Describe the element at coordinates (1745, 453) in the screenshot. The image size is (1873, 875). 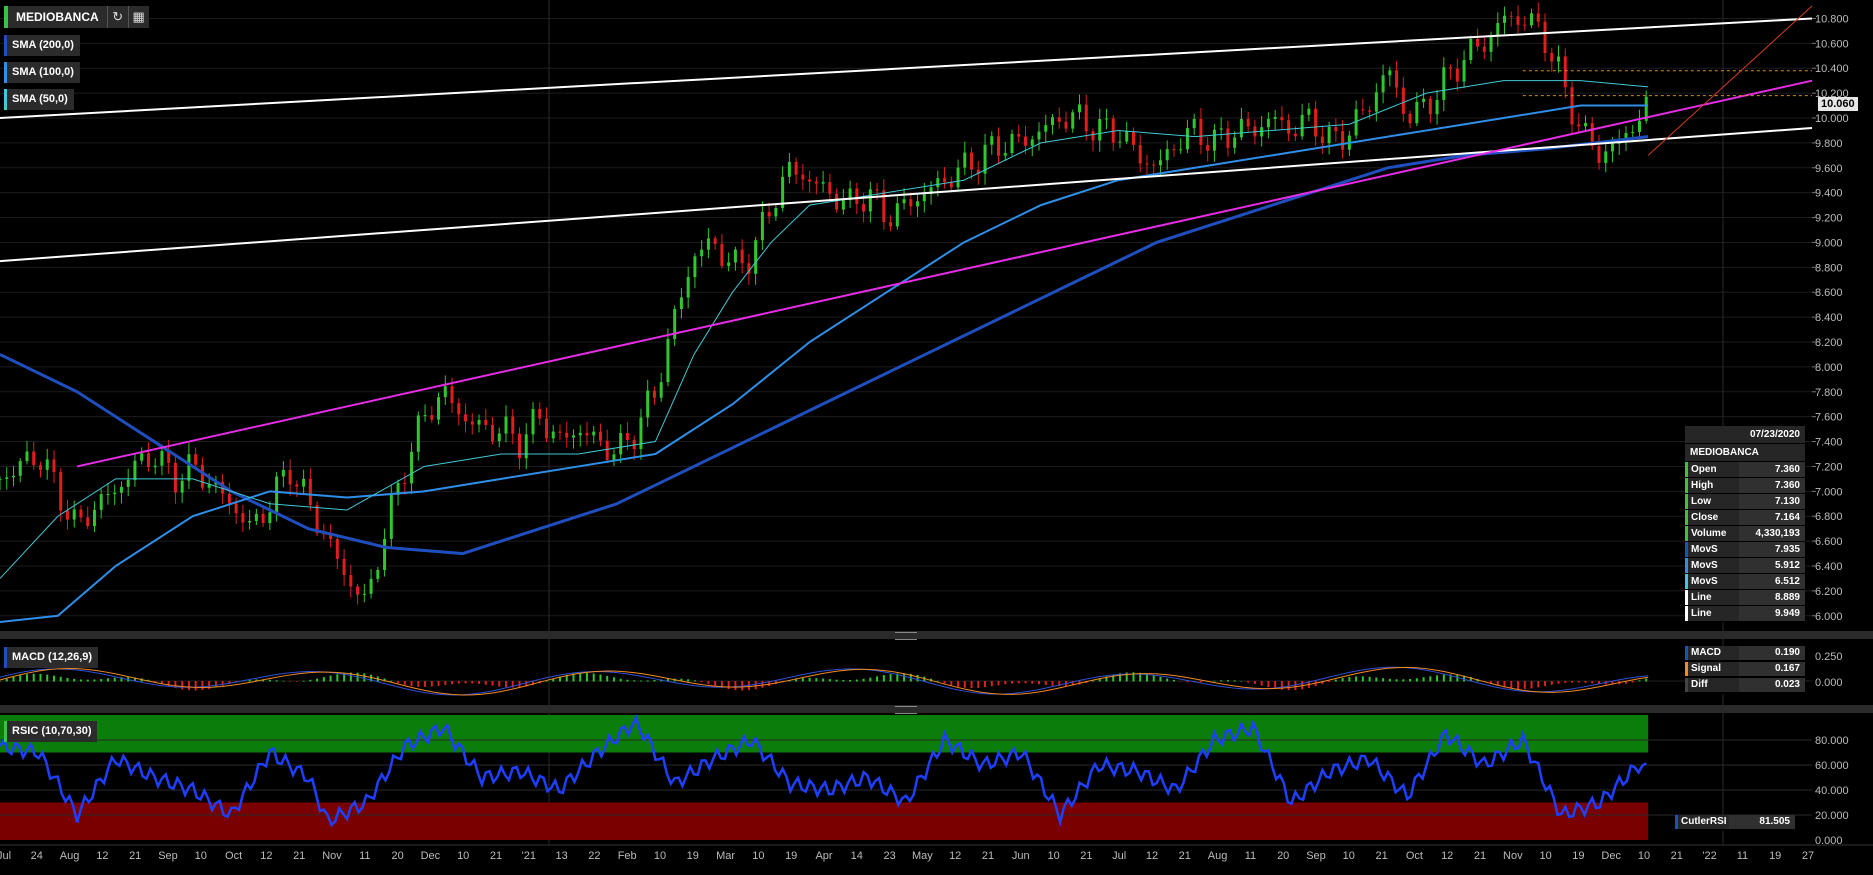
I see `info-symbol: MEDIOBANCA` at that location.